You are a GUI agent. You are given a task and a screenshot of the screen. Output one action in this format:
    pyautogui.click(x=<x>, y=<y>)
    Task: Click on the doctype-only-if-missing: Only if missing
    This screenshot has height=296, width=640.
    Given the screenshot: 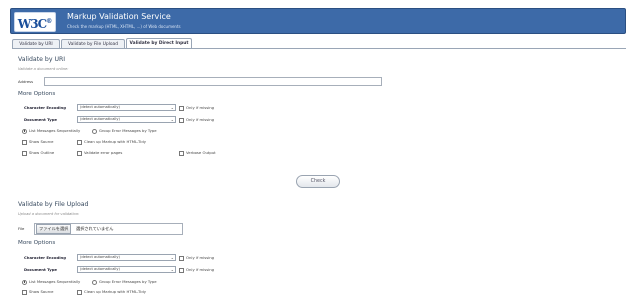 What is the action you would take?
    pyautogui.click(x=196, y=120)
    